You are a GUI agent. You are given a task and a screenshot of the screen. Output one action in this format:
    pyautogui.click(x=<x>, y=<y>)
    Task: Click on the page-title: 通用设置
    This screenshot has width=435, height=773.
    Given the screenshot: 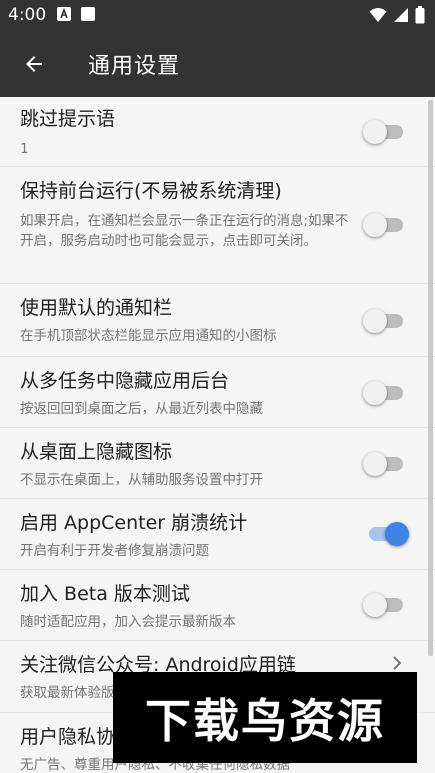 What is the action you would take?
    pyautogui.click(x=134, y=66)
    